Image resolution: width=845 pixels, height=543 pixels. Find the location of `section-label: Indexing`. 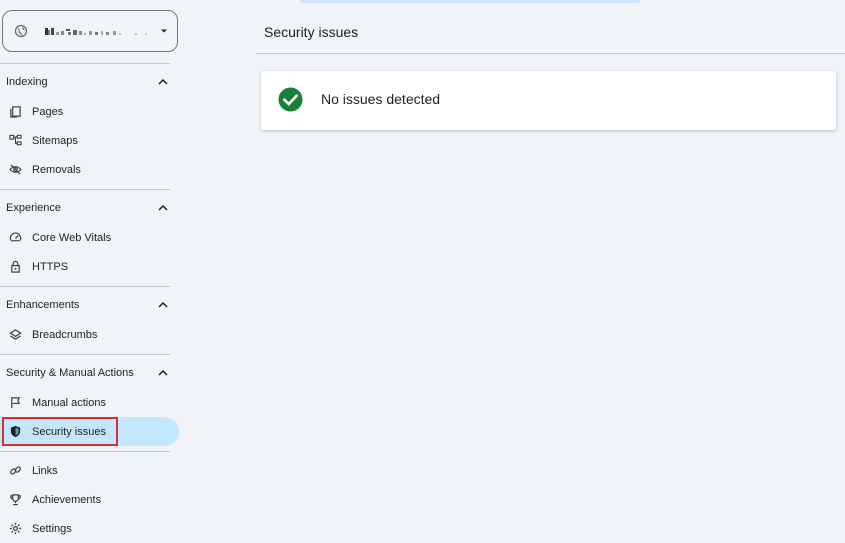

section-label: Indexing is located at coordinates (27, 82).